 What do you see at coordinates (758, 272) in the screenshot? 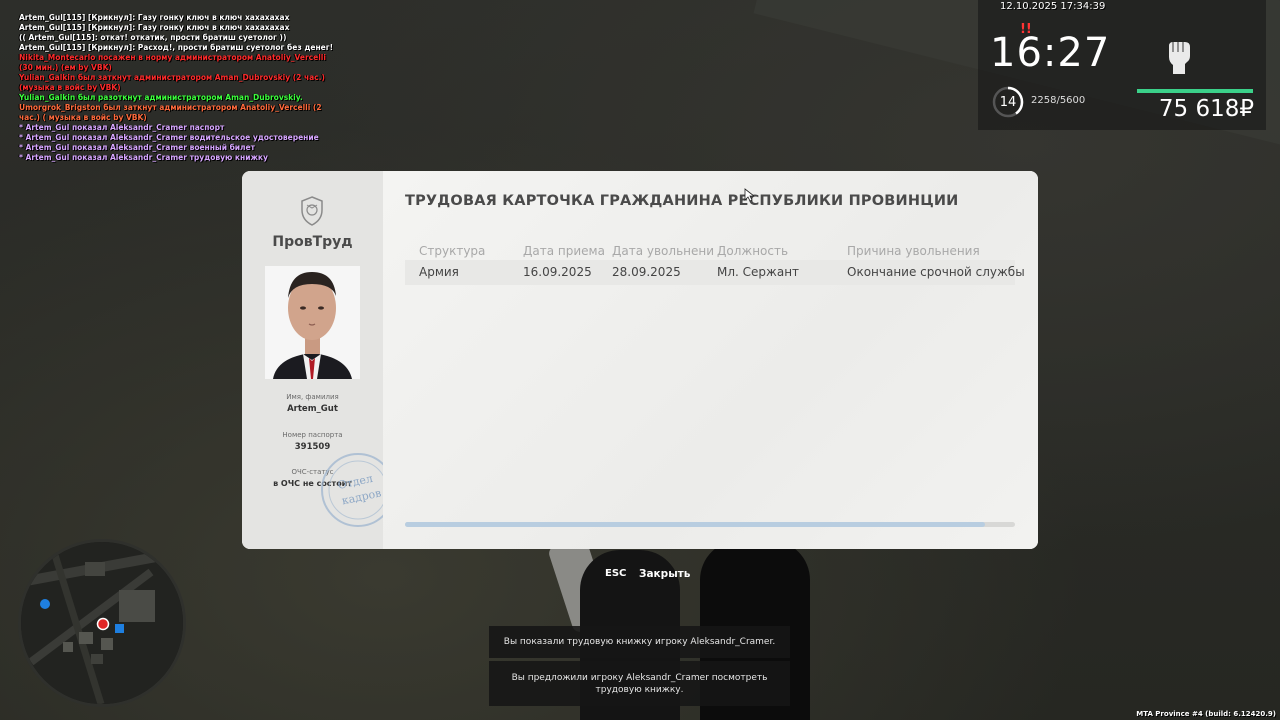
I see `table-cell: Мл. Сержант` at bounding box center [758, 272].